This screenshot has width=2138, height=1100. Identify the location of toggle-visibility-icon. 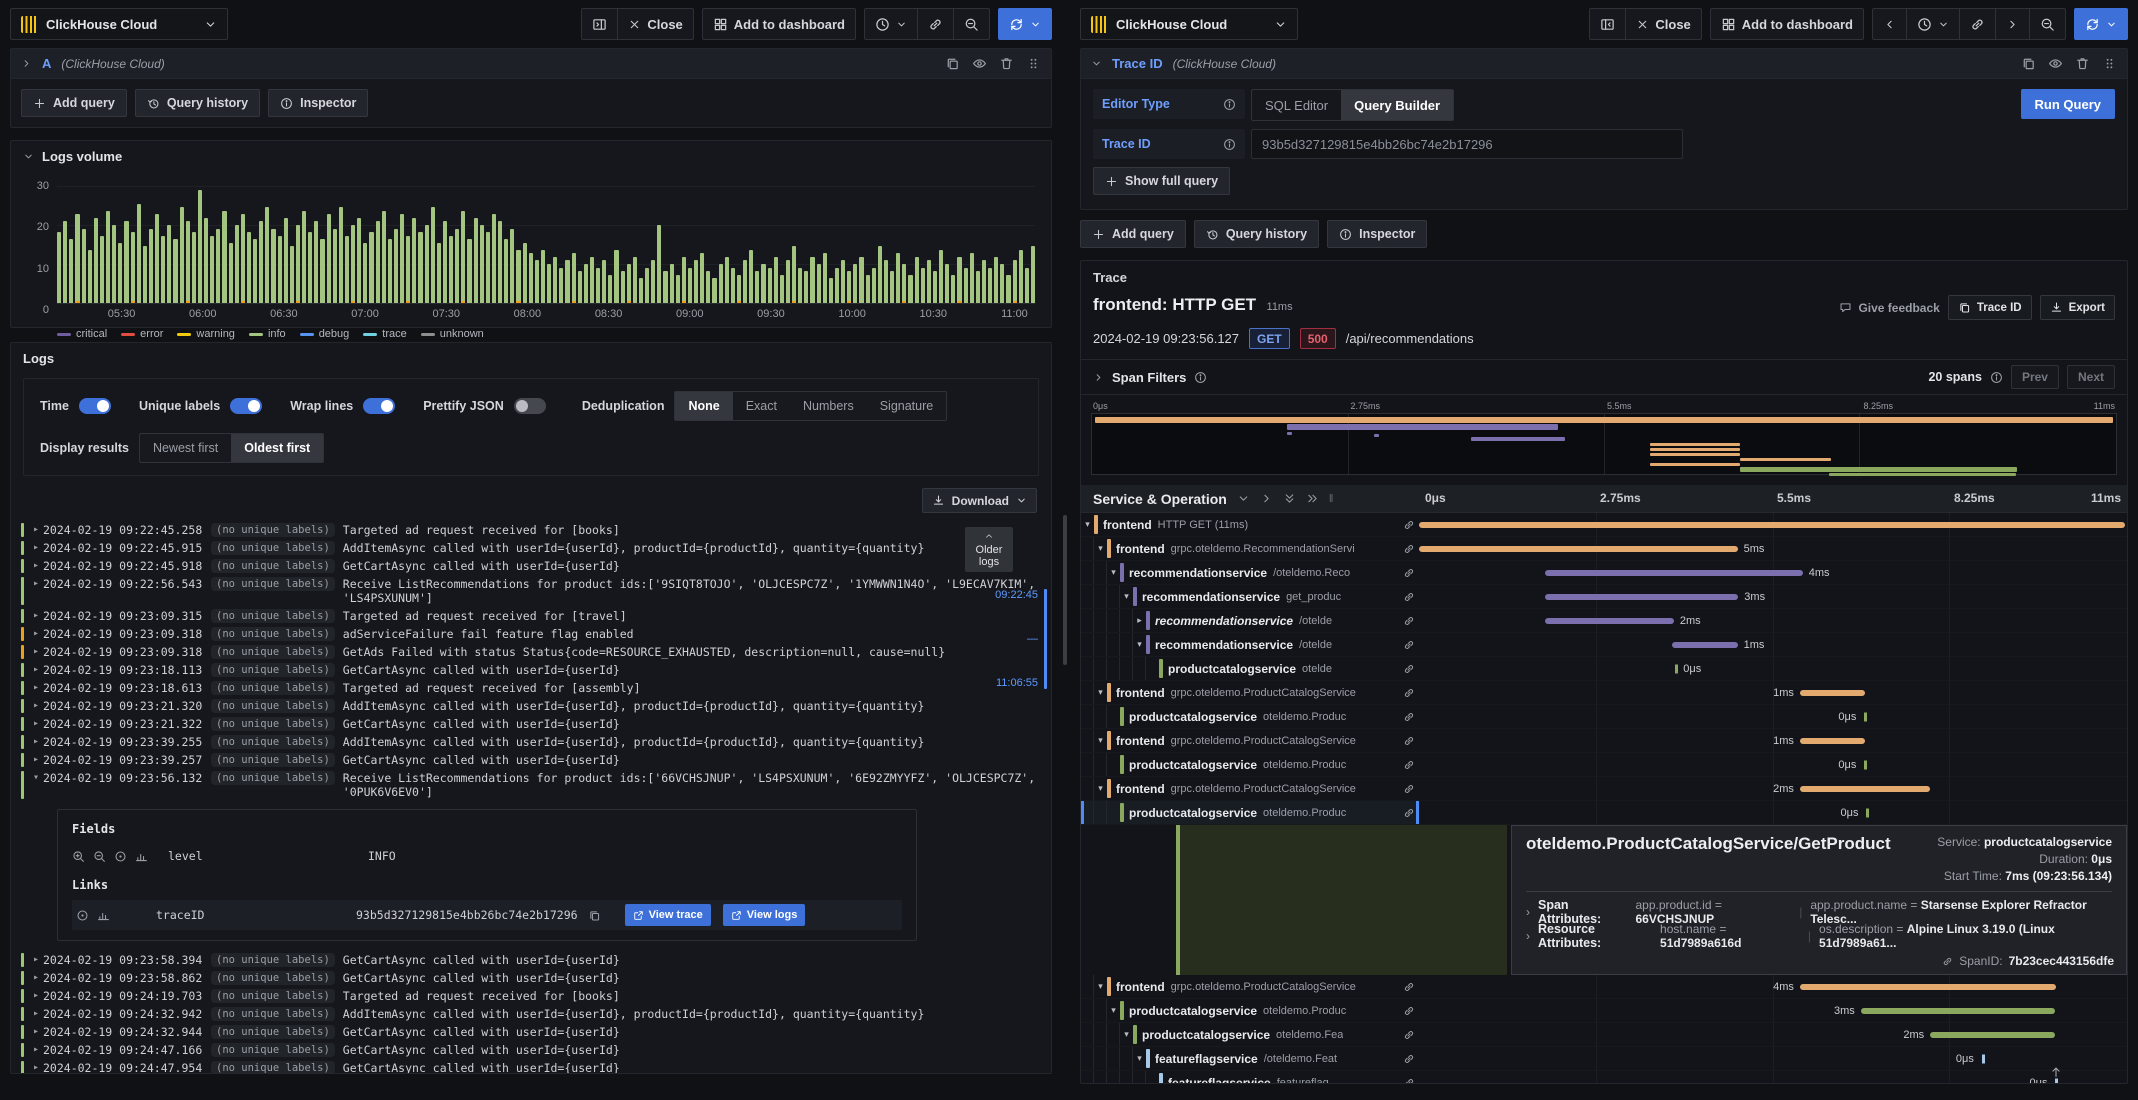
(979, 63).